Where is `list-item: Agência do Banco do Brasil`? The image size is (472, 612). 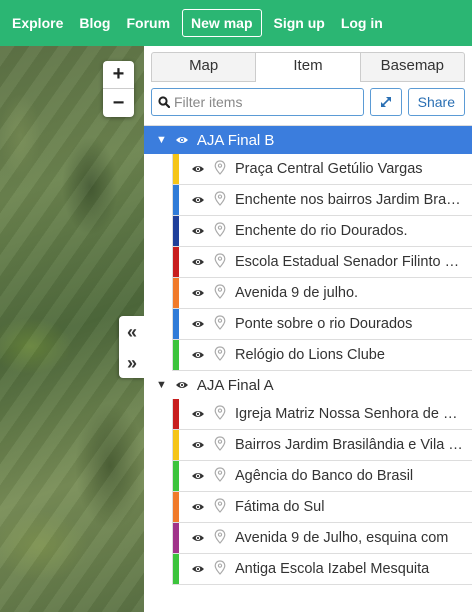
list-item: Agência do Banco do Brasil is located at coordinates (322, 476).